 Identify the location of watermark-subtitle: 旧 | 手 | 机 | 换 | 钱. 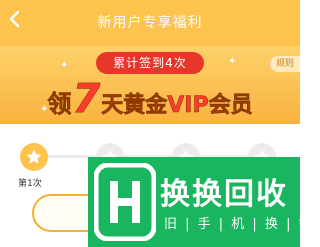
(239, 224).